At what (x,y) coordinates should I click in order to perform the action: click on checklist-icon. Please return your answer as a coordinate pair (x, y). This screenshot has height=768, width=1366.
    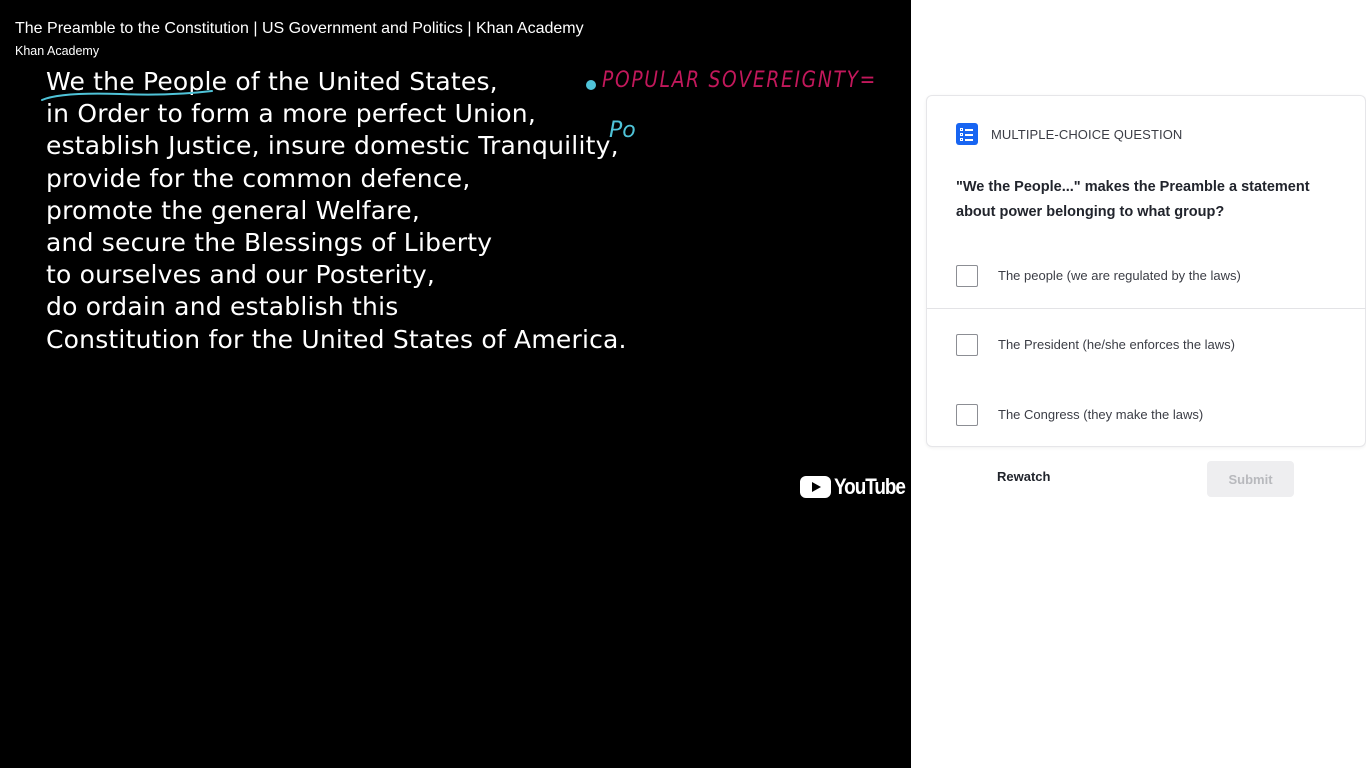
    Looking at the image, I should click on (967, 134).